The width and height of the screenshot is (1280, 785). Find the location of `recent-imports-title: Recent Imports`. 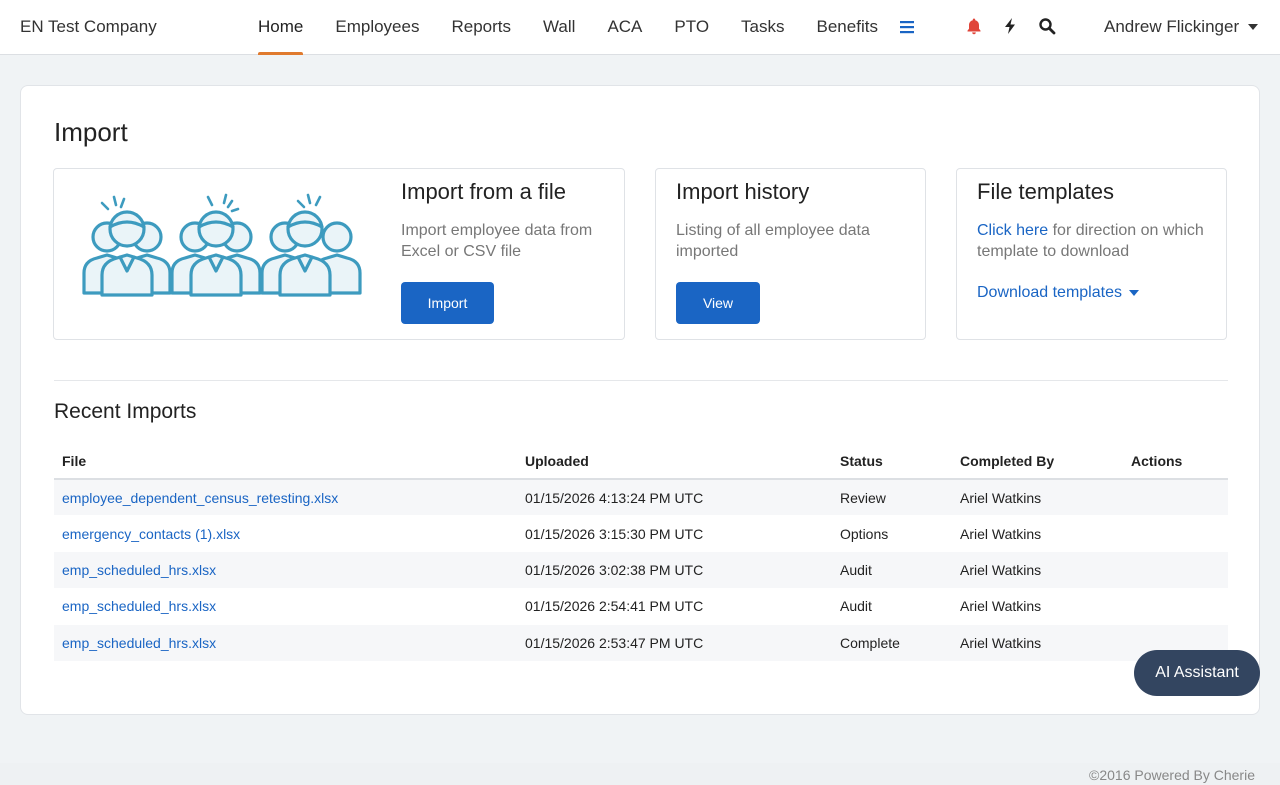

recent-imports-title: Recent Imports is located at coordinates (125, 411).